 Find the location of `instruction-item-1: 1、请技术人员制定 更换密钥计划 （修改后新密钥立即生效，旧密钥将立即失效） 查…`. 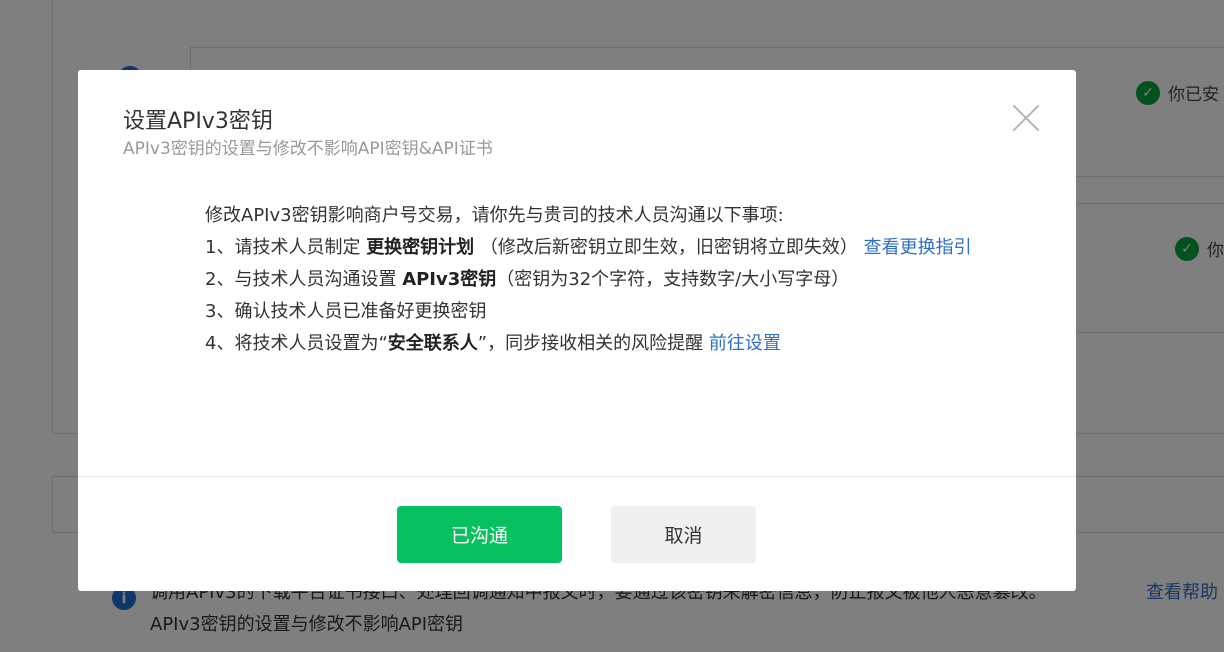

instruction-item-1: 1、请技术人员制定 更换密钥计划 （修改后新密钥立即生效，旧密钥将立即失效） 查… is located at coordinates (615, 248).